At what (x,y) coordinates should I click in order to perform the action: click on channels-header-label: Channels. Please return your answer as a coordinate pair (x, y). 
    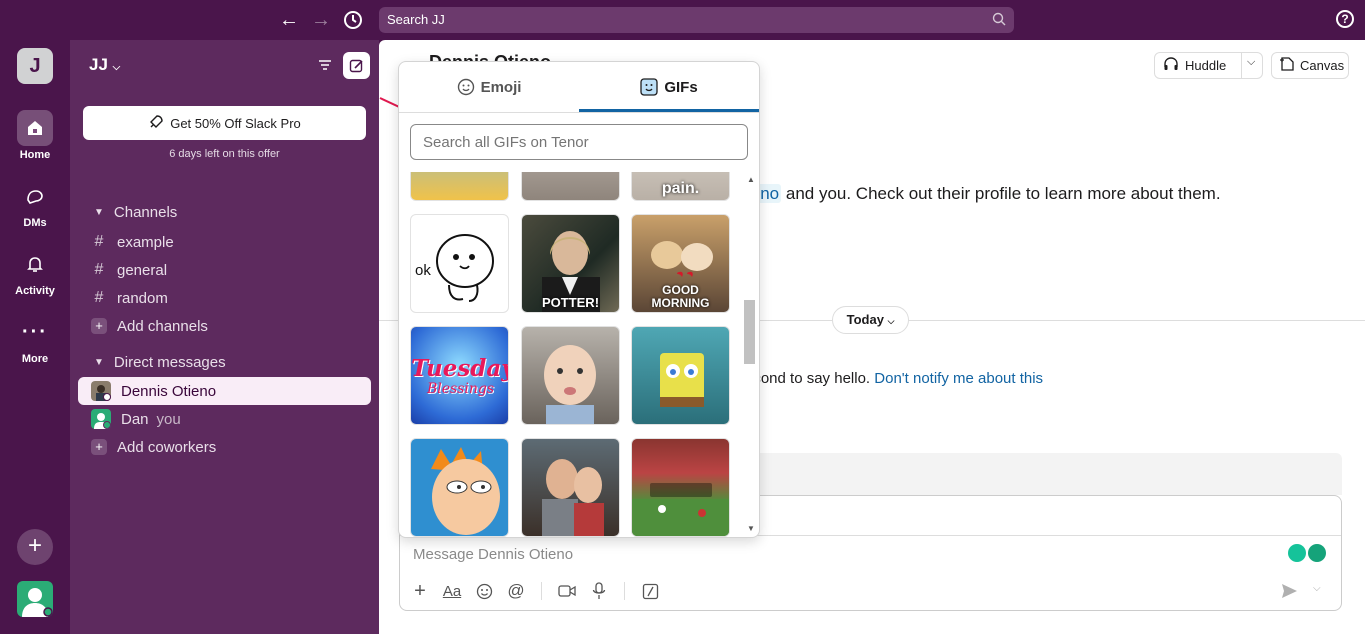
    Looking at the image, I should click on (145, 212).